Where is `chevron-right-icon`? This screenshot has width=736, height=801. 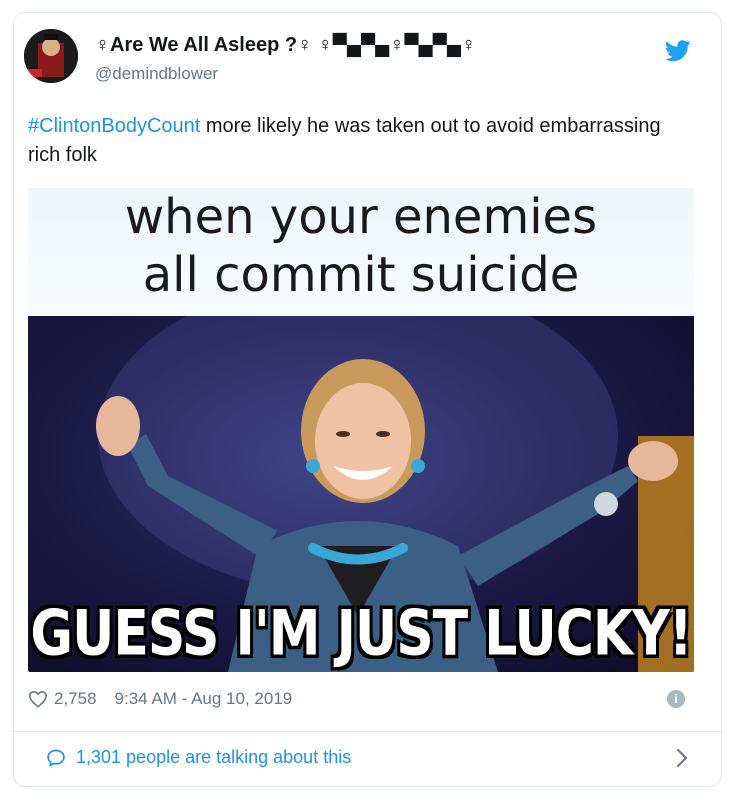
chevron-right-icon is located at coordinates (682, 758).